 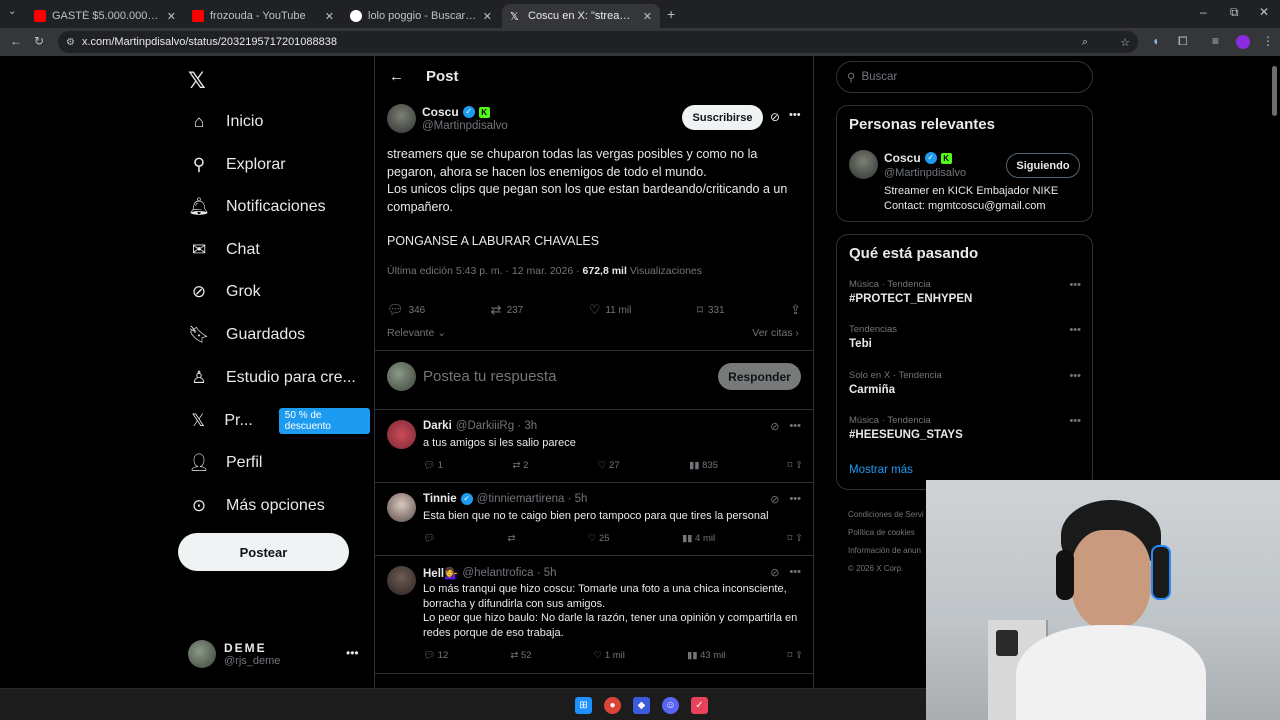 I want to click on sort-dropdown: Relevante ⌄, so click(x=416, y=333).